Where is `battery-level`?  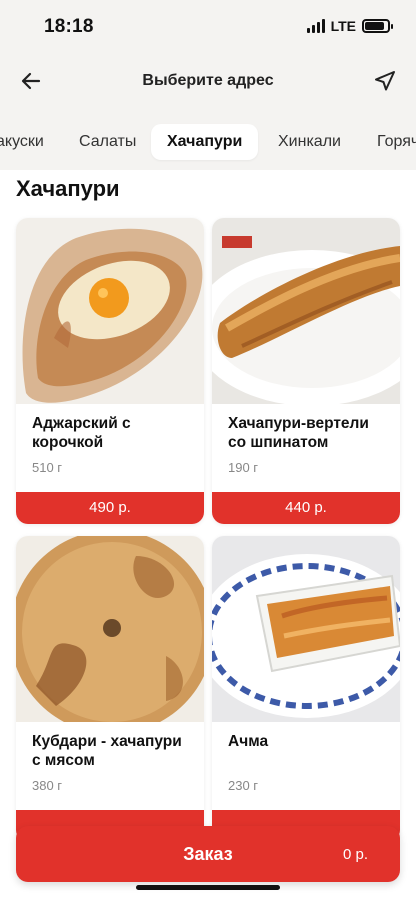
battery-level is located at coordinates (374, 26).